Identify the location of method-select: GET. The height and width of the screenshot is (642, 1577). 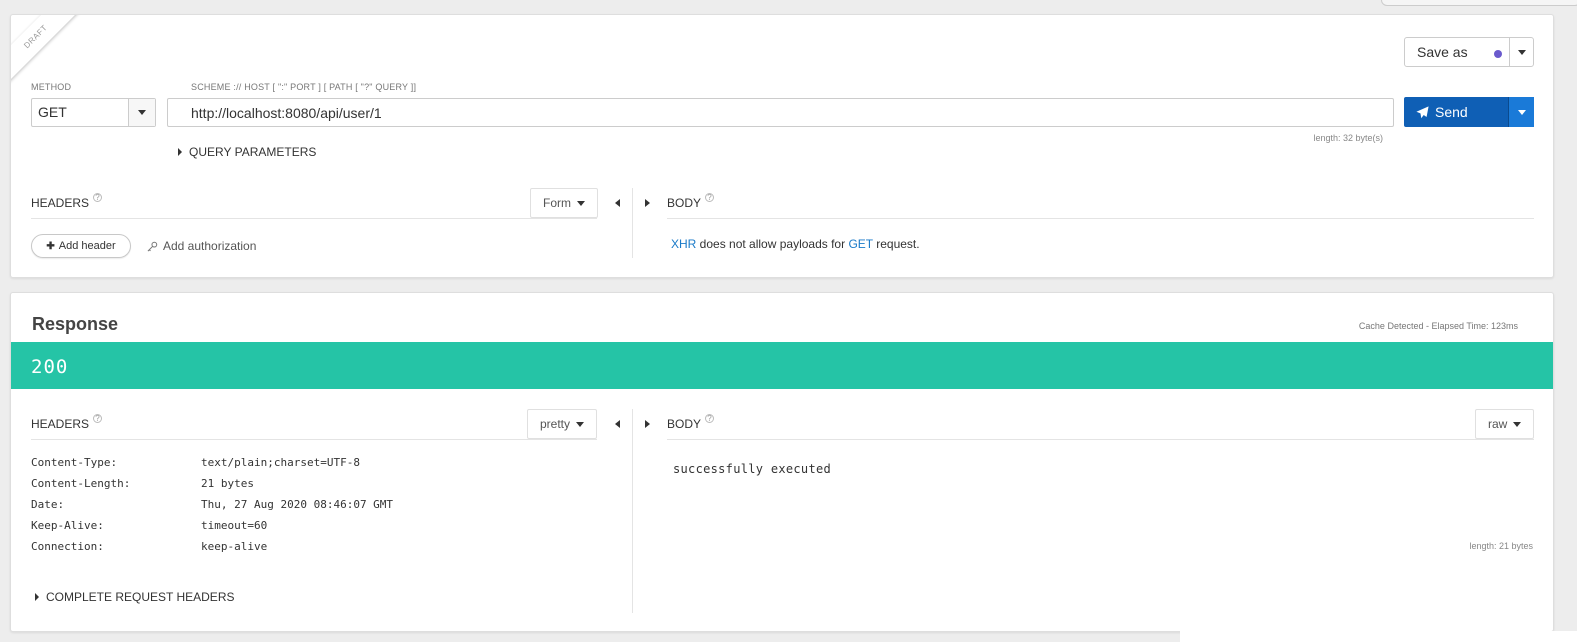
(93, 112).